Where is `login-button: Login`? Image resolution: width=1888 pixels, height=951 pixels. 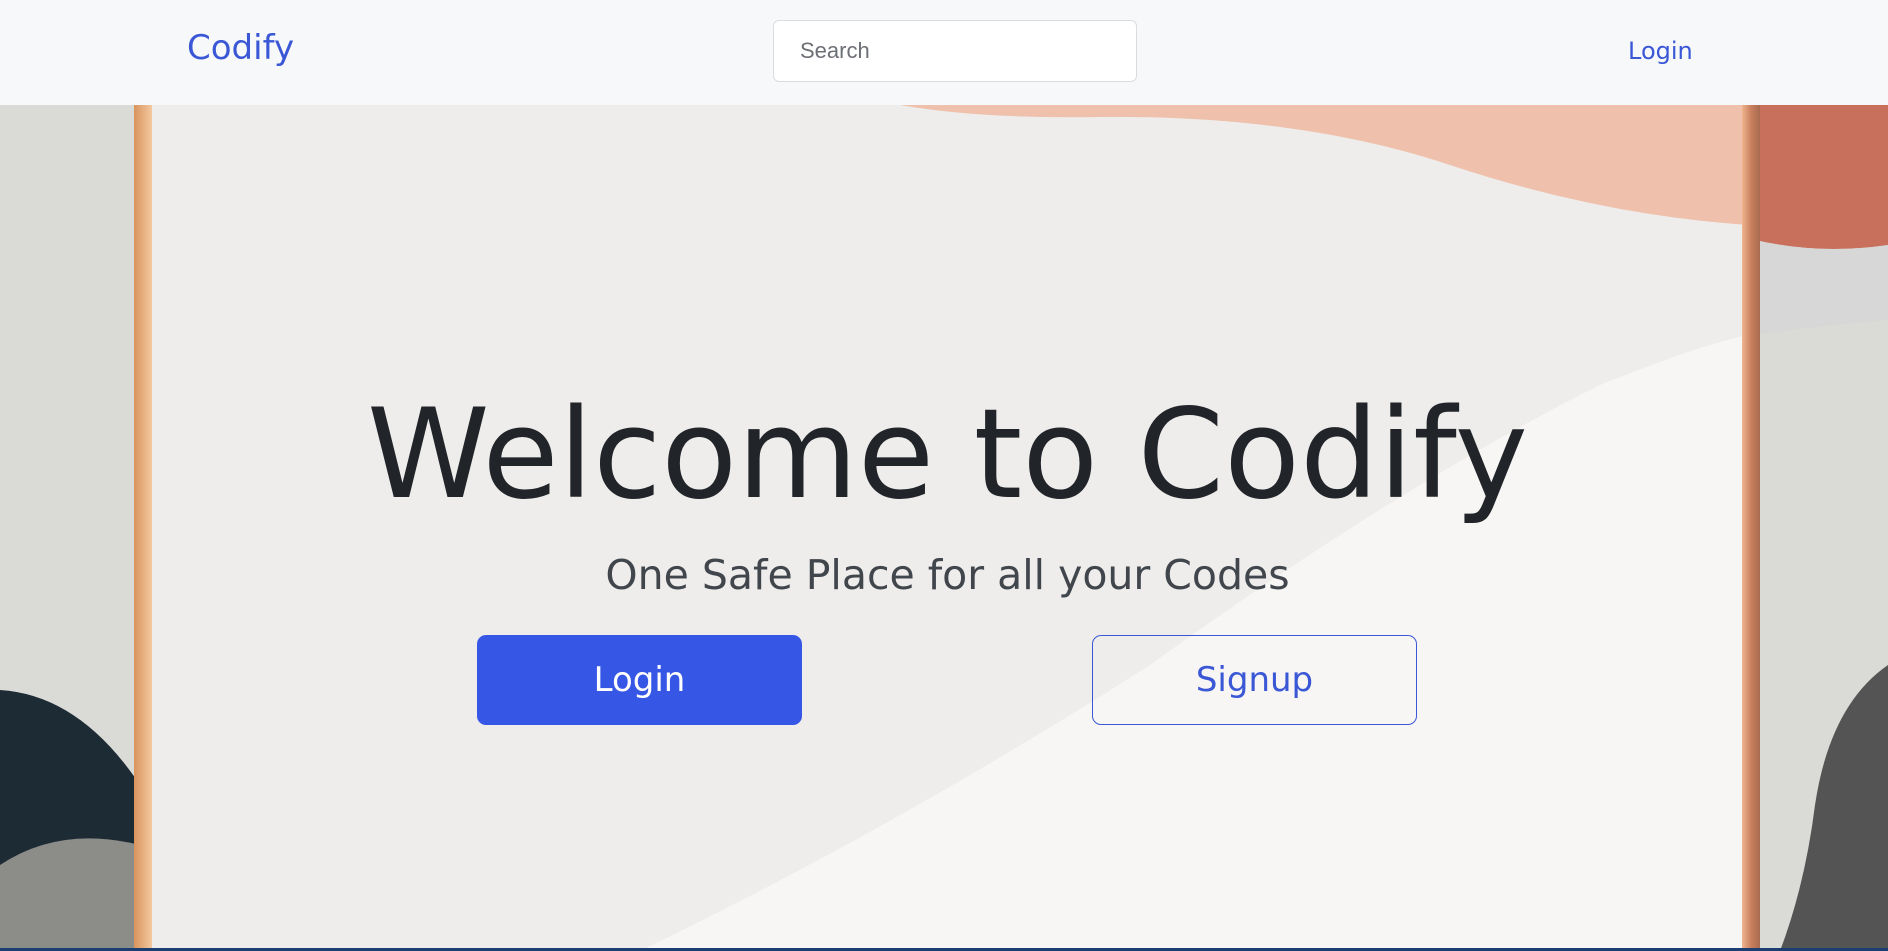 login-button: Login is located at coordinates (639, 680).